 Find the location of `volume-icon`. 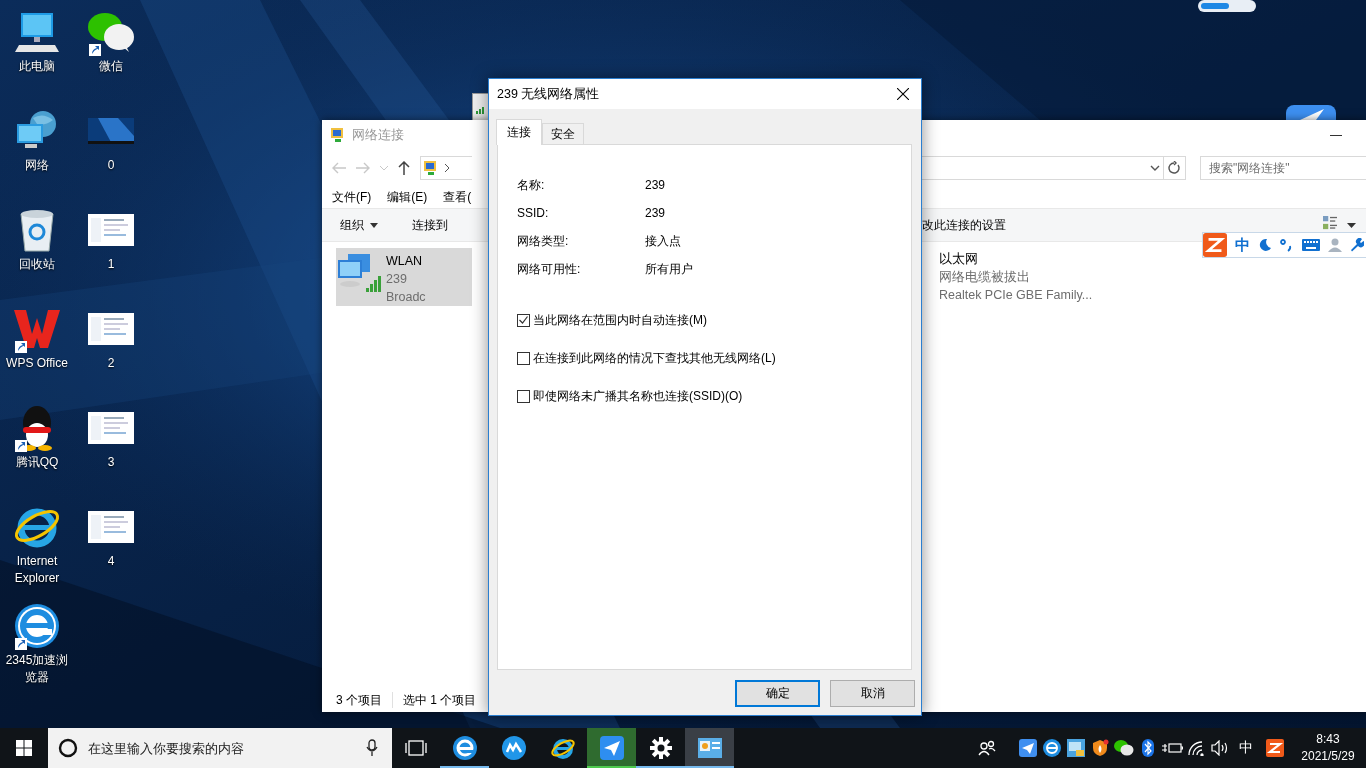

volume-icon is located at coordinates (1220, 748).